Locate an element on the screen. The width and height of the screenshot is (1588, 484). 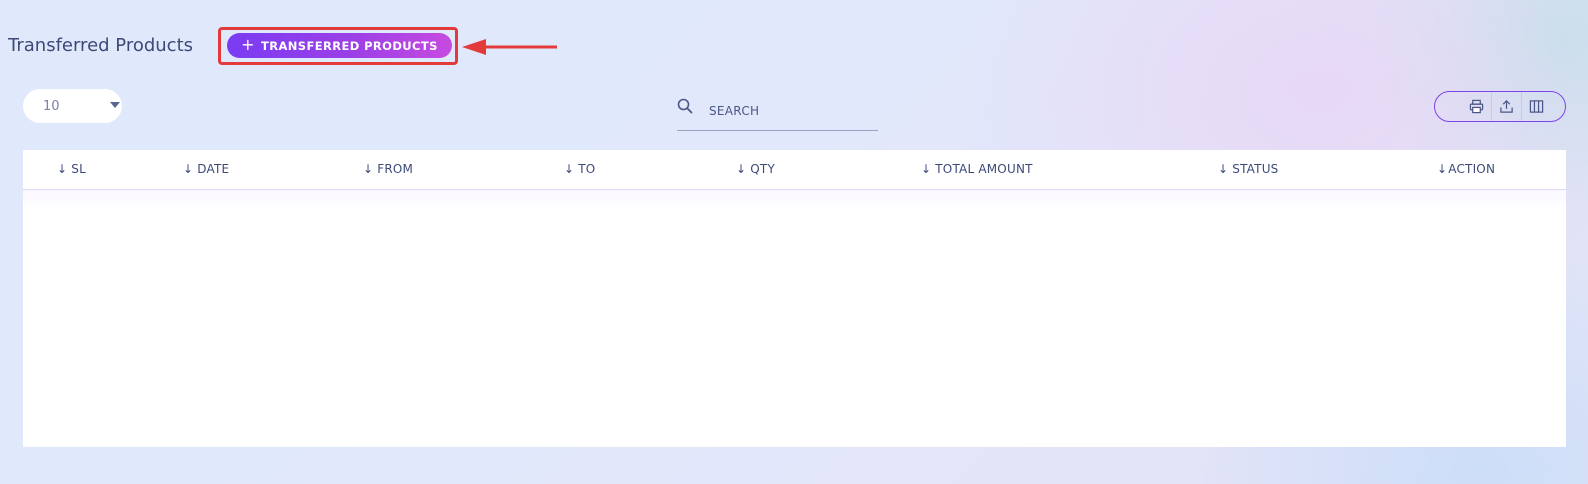
column-label: TOTAL AMOUNT is located at coordinates (984, 169).